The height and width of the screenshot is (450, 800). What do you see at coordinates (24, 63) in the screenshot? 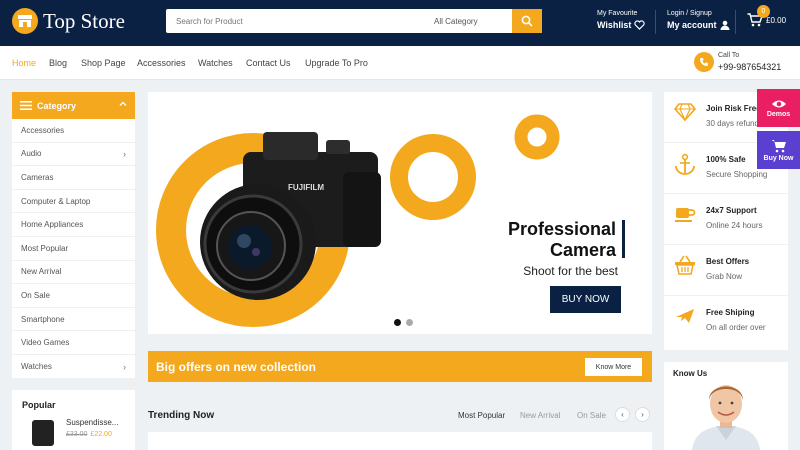
I see `nav-home: Home` at bounding box center [24, 63].